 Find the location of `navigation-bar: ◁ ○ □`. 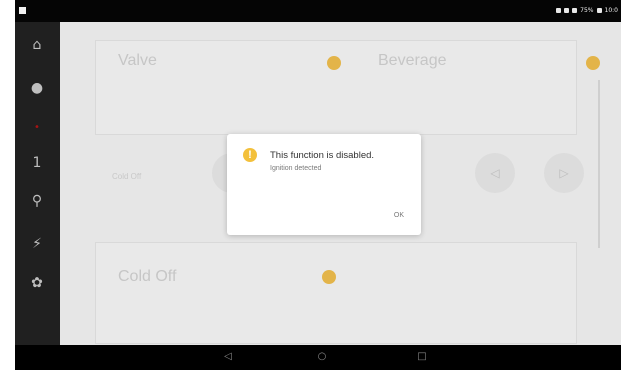

navigation-bar: ◁ ○ □ is located at coordinates (318, 357).